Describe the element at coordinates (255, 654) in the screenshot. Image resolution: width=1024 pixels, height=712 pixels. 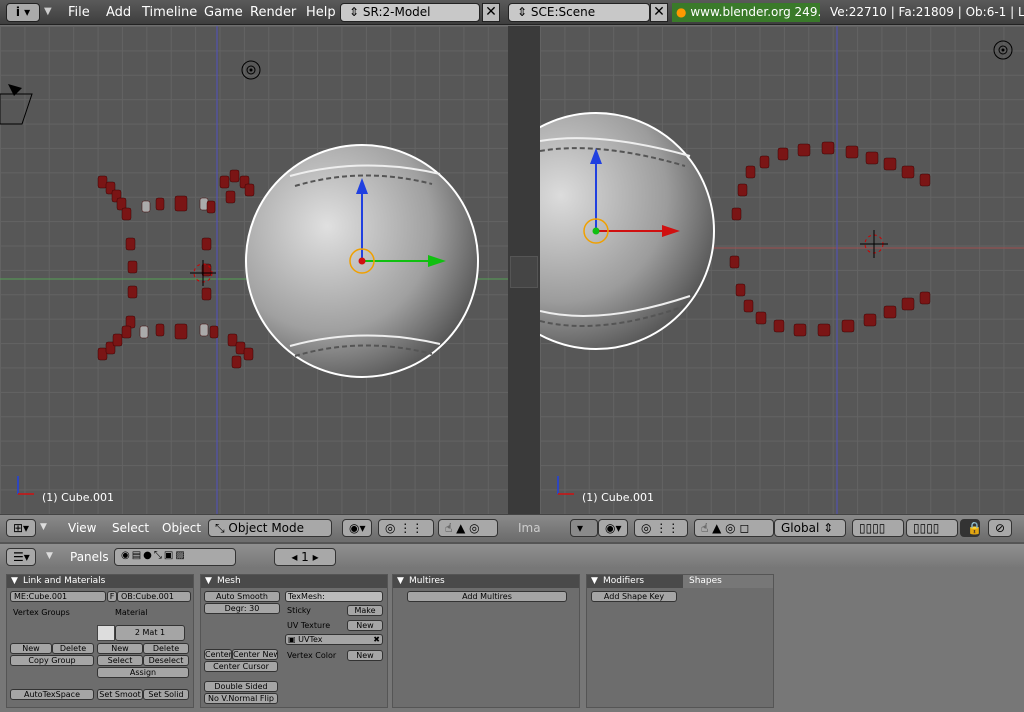
I see `center-new-button: Center New` at that location.